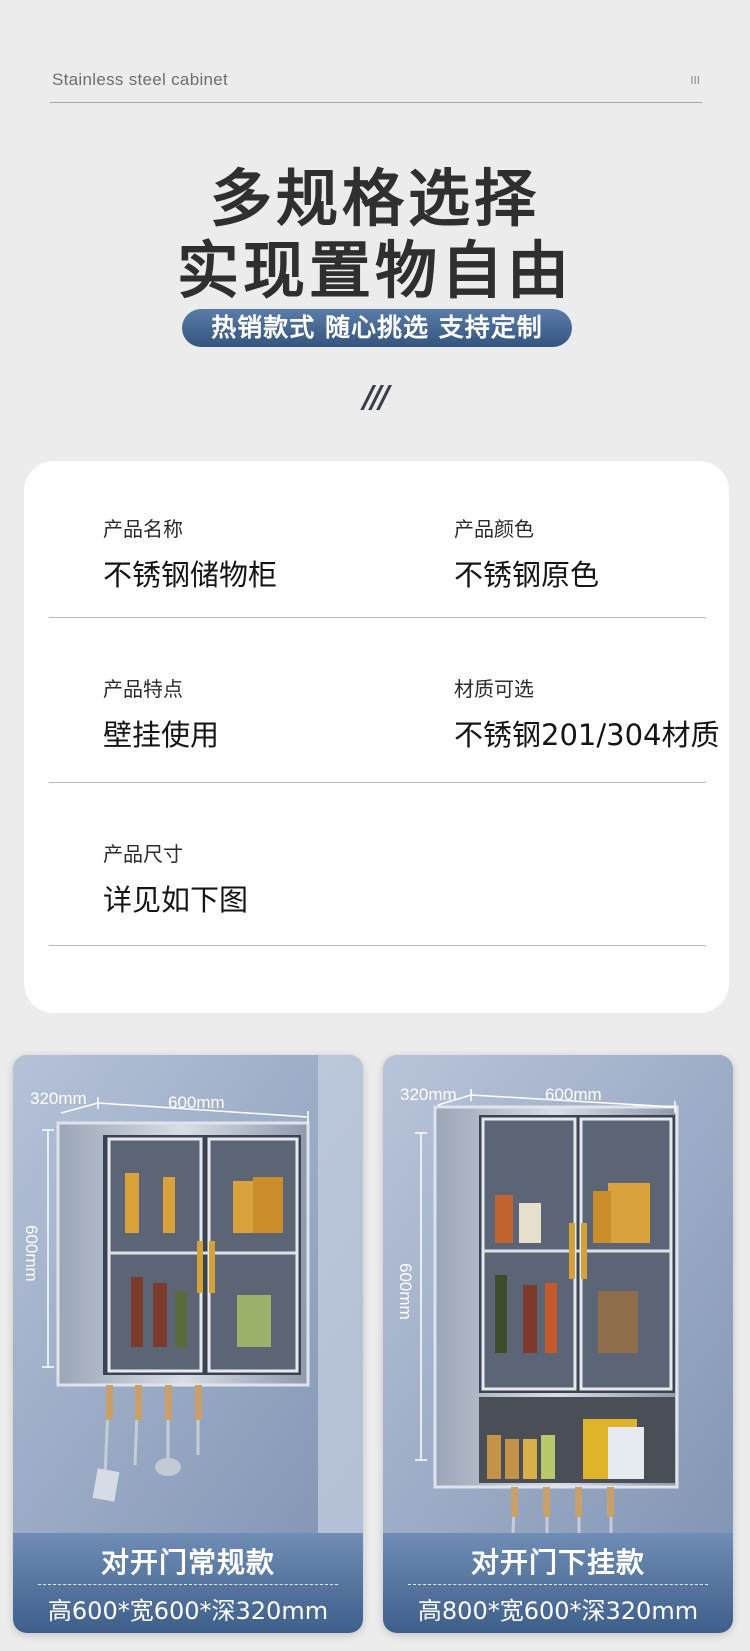 The image size is (750, 1651). What do you see at coordinates (161, 713) in the screenshot?
I see `spec-item-feature: 产品特点 壁挂使用` at bounding box center [161, 713].